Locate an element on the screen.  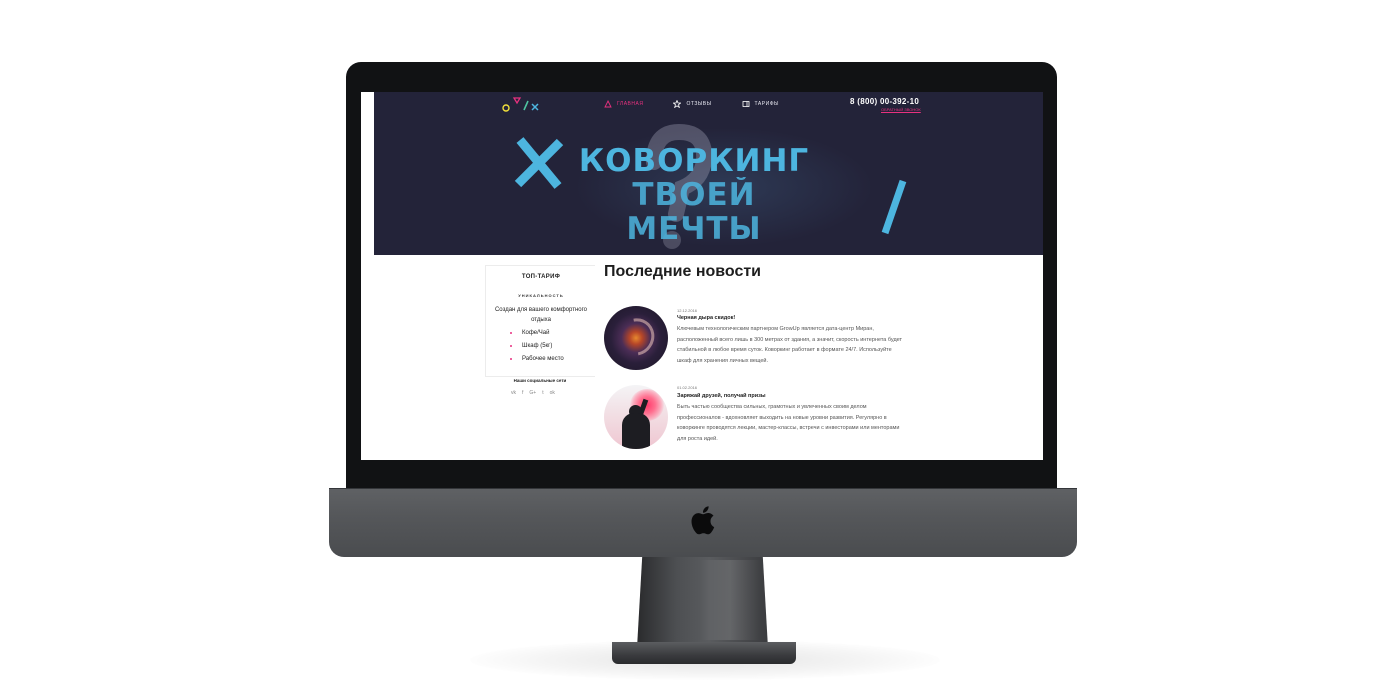
hero-title-line-2: твоей мечты is located at coordinates (694, 212).